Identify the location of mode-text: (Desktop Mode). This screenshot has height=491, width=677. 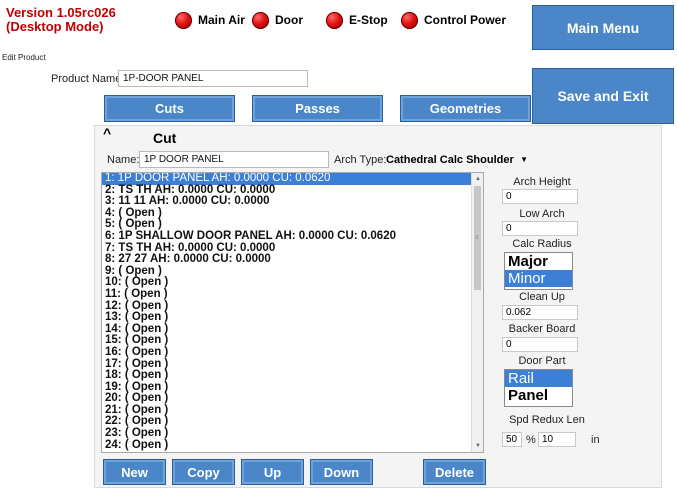
(55, 26).